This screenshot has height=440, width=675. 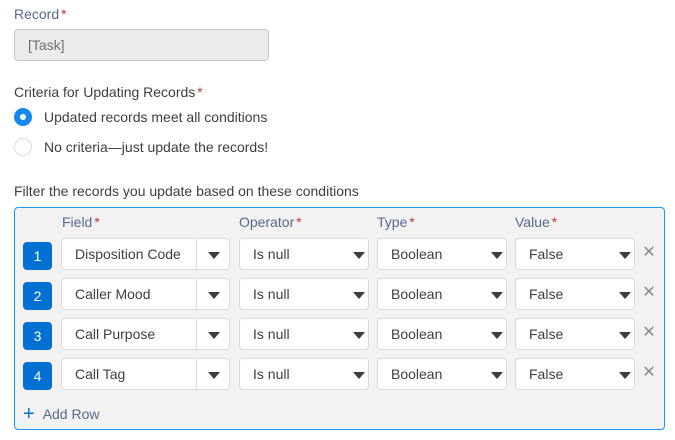 I want to click on row-number-badge: 2, so click(x=37, y=296).